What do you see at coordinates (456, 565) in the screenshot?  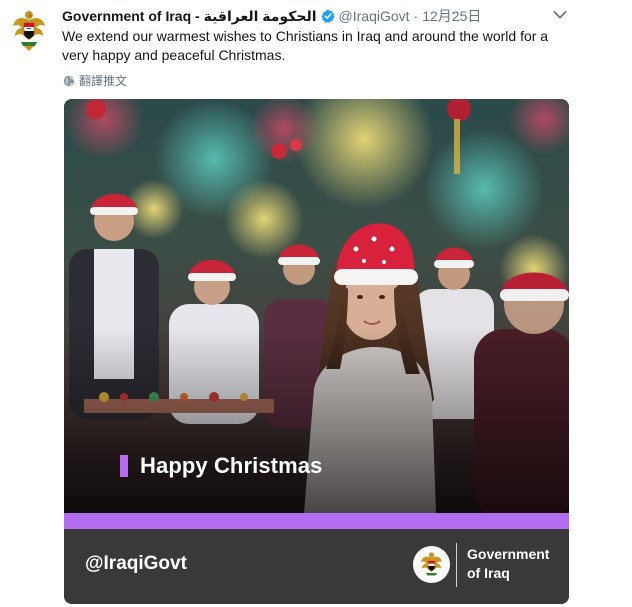 I see `footer-divider` at bounding box center [456, 565].